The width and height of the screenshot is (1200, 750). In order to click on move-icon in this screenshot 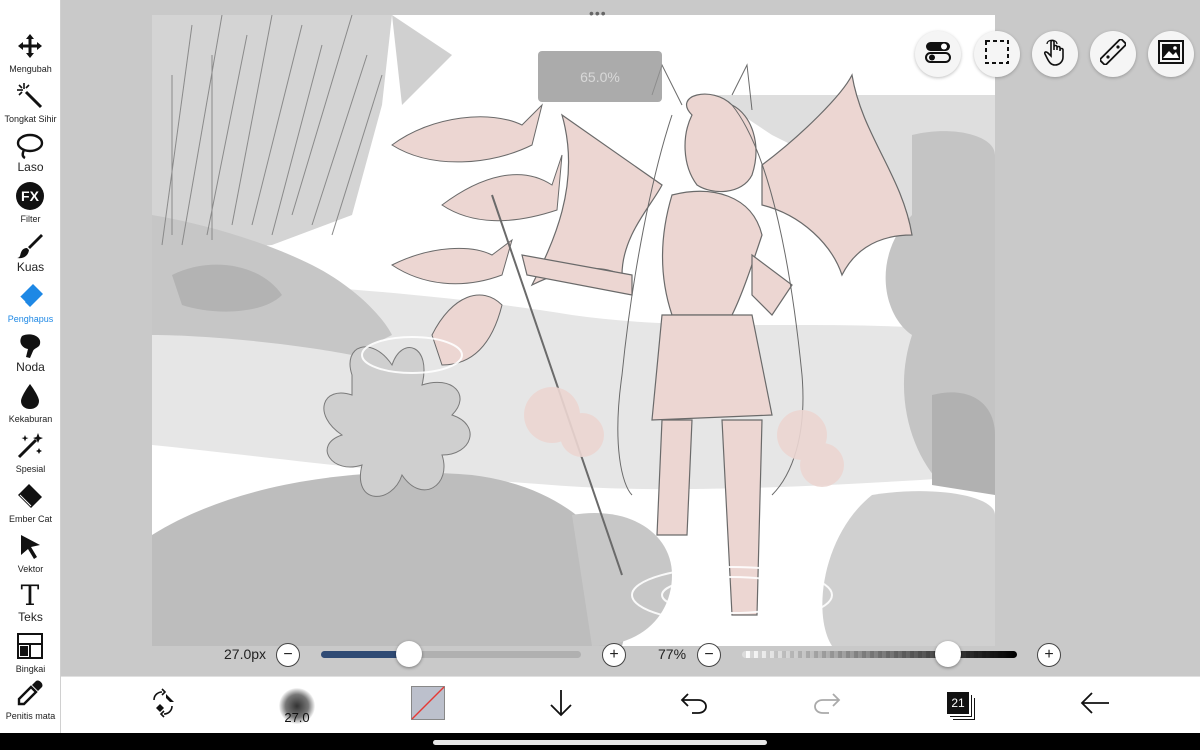, I will do `click(30, 46)`.